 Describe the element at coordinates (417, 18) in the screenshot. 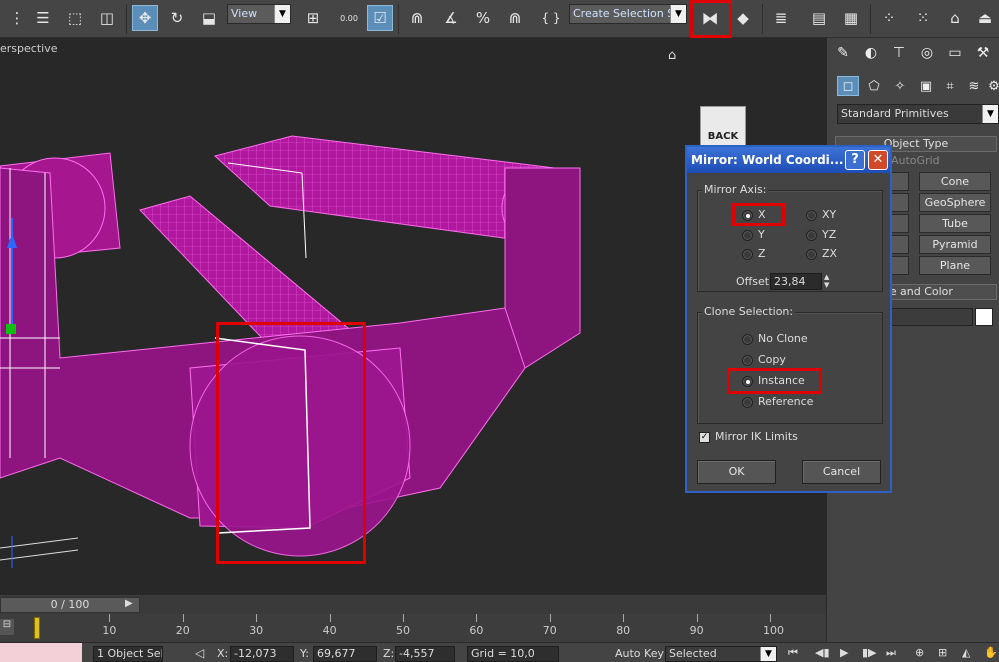

I see `snap-toggle-icon: ⋒` at that location.